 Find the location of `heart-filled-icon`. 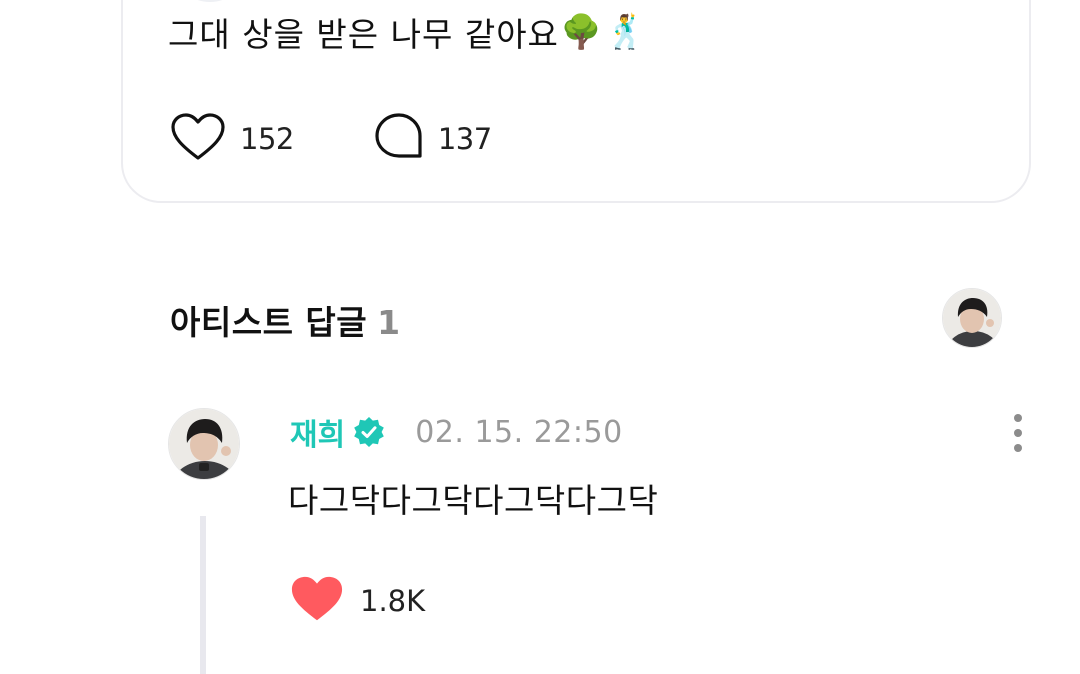

heart-filled-icon is located at coordinates (317, 601).